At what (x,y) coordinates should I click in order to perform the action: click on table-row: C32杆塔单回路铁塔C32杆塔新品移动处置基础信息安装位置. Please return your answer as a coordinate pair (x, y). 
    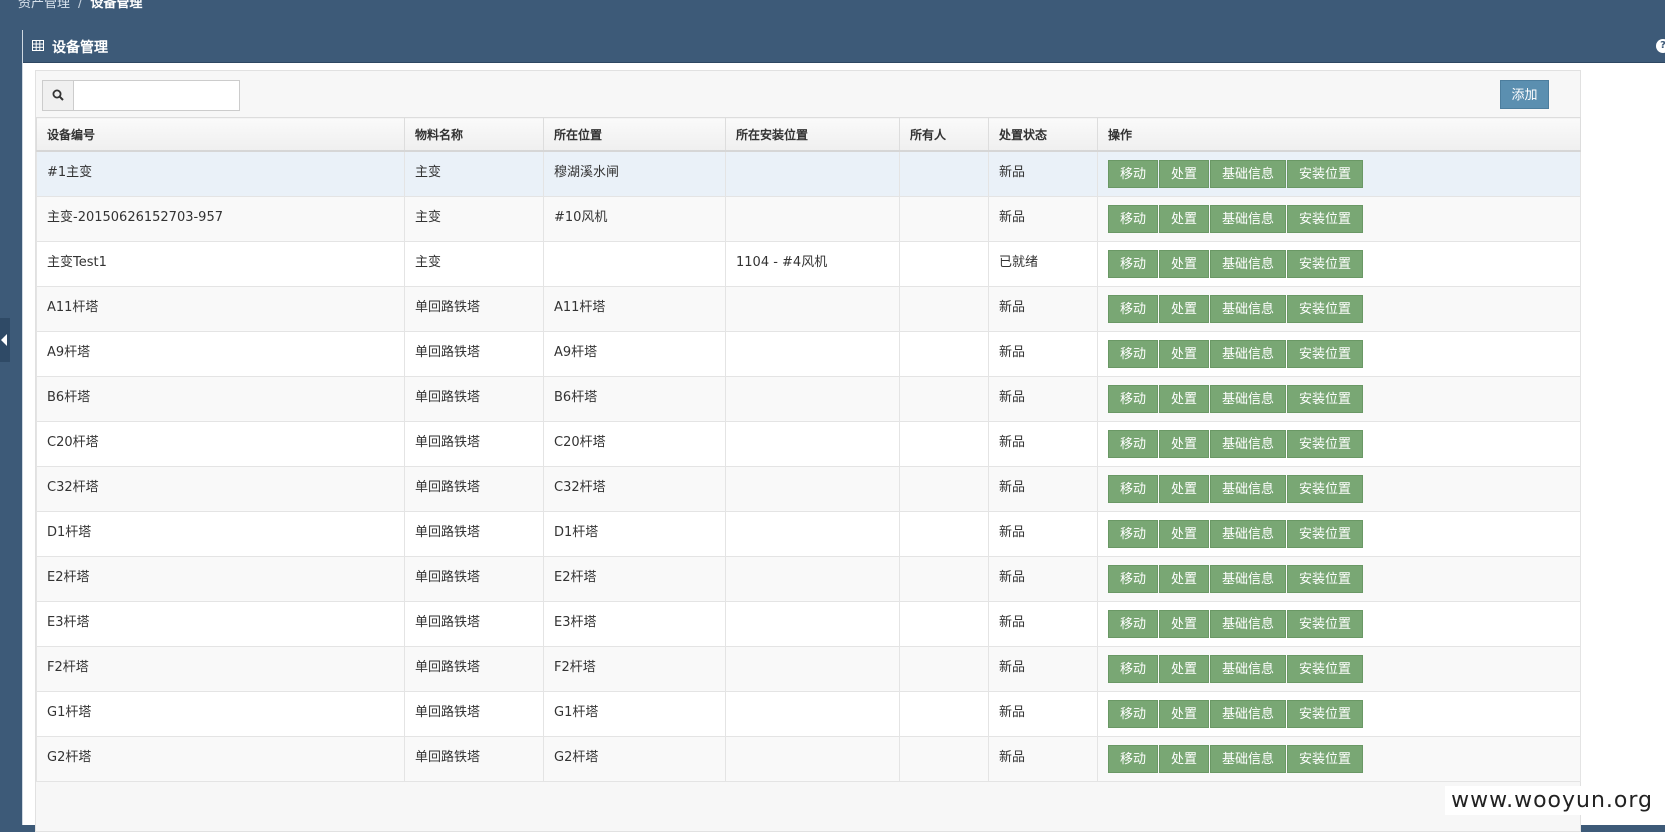
    Looking at the image, I should click on (809, 488).